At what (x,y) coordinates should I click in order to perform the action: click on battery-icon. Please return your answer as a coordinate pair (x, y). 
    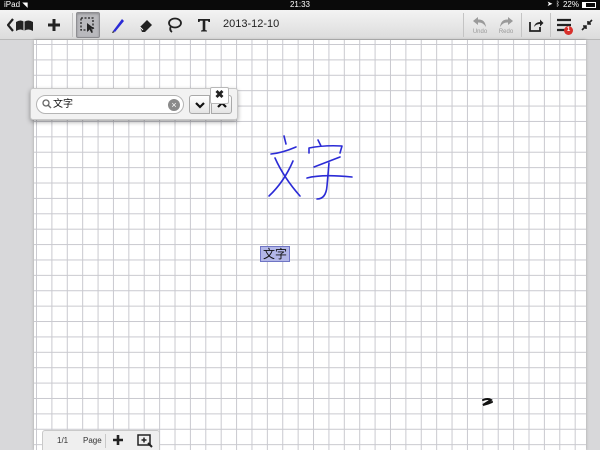
    Looking at the image, I should click on (589, 5).